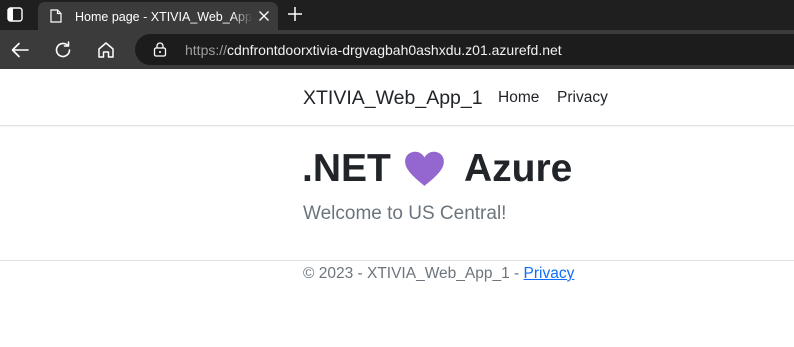 The height and width of the screenshot is (347, 794). What do you see at coordinates (549, 273) in the screenshot?
I see `footer-privacy-link: Privacy` at bounding box center [549, 273].